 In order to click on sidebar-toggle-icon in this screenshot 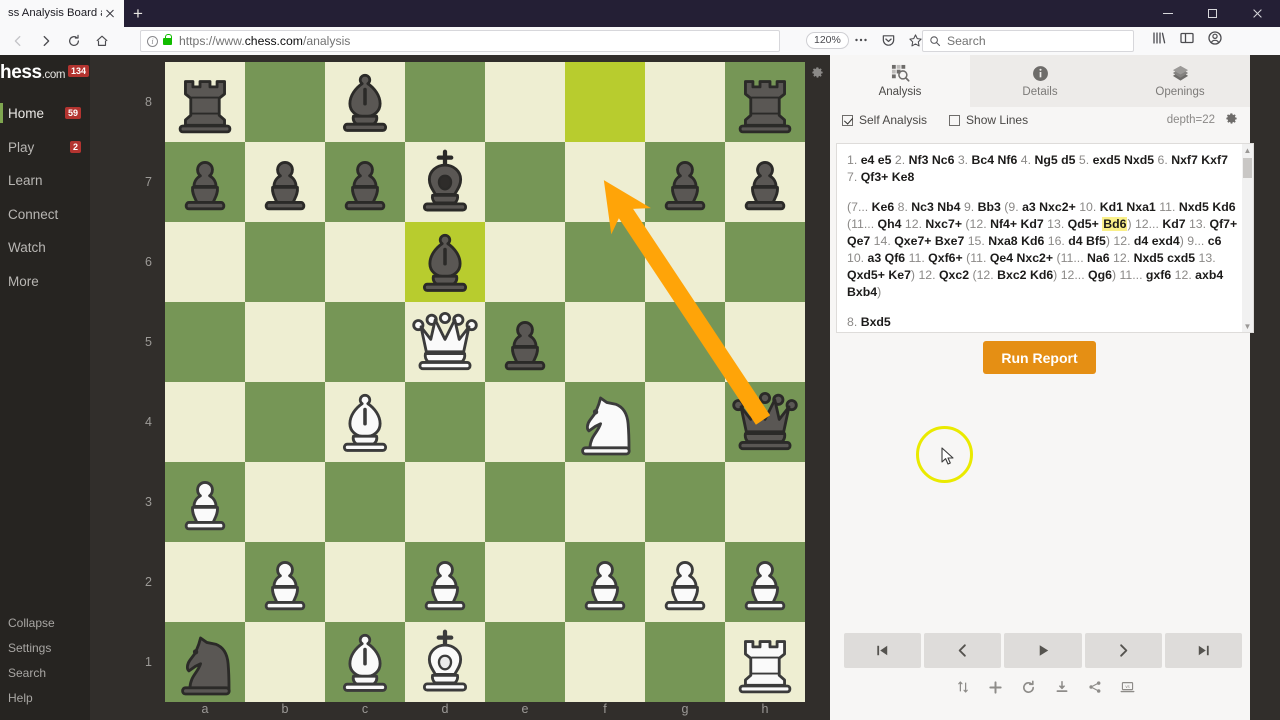, I will do `click(1187, 38)`.